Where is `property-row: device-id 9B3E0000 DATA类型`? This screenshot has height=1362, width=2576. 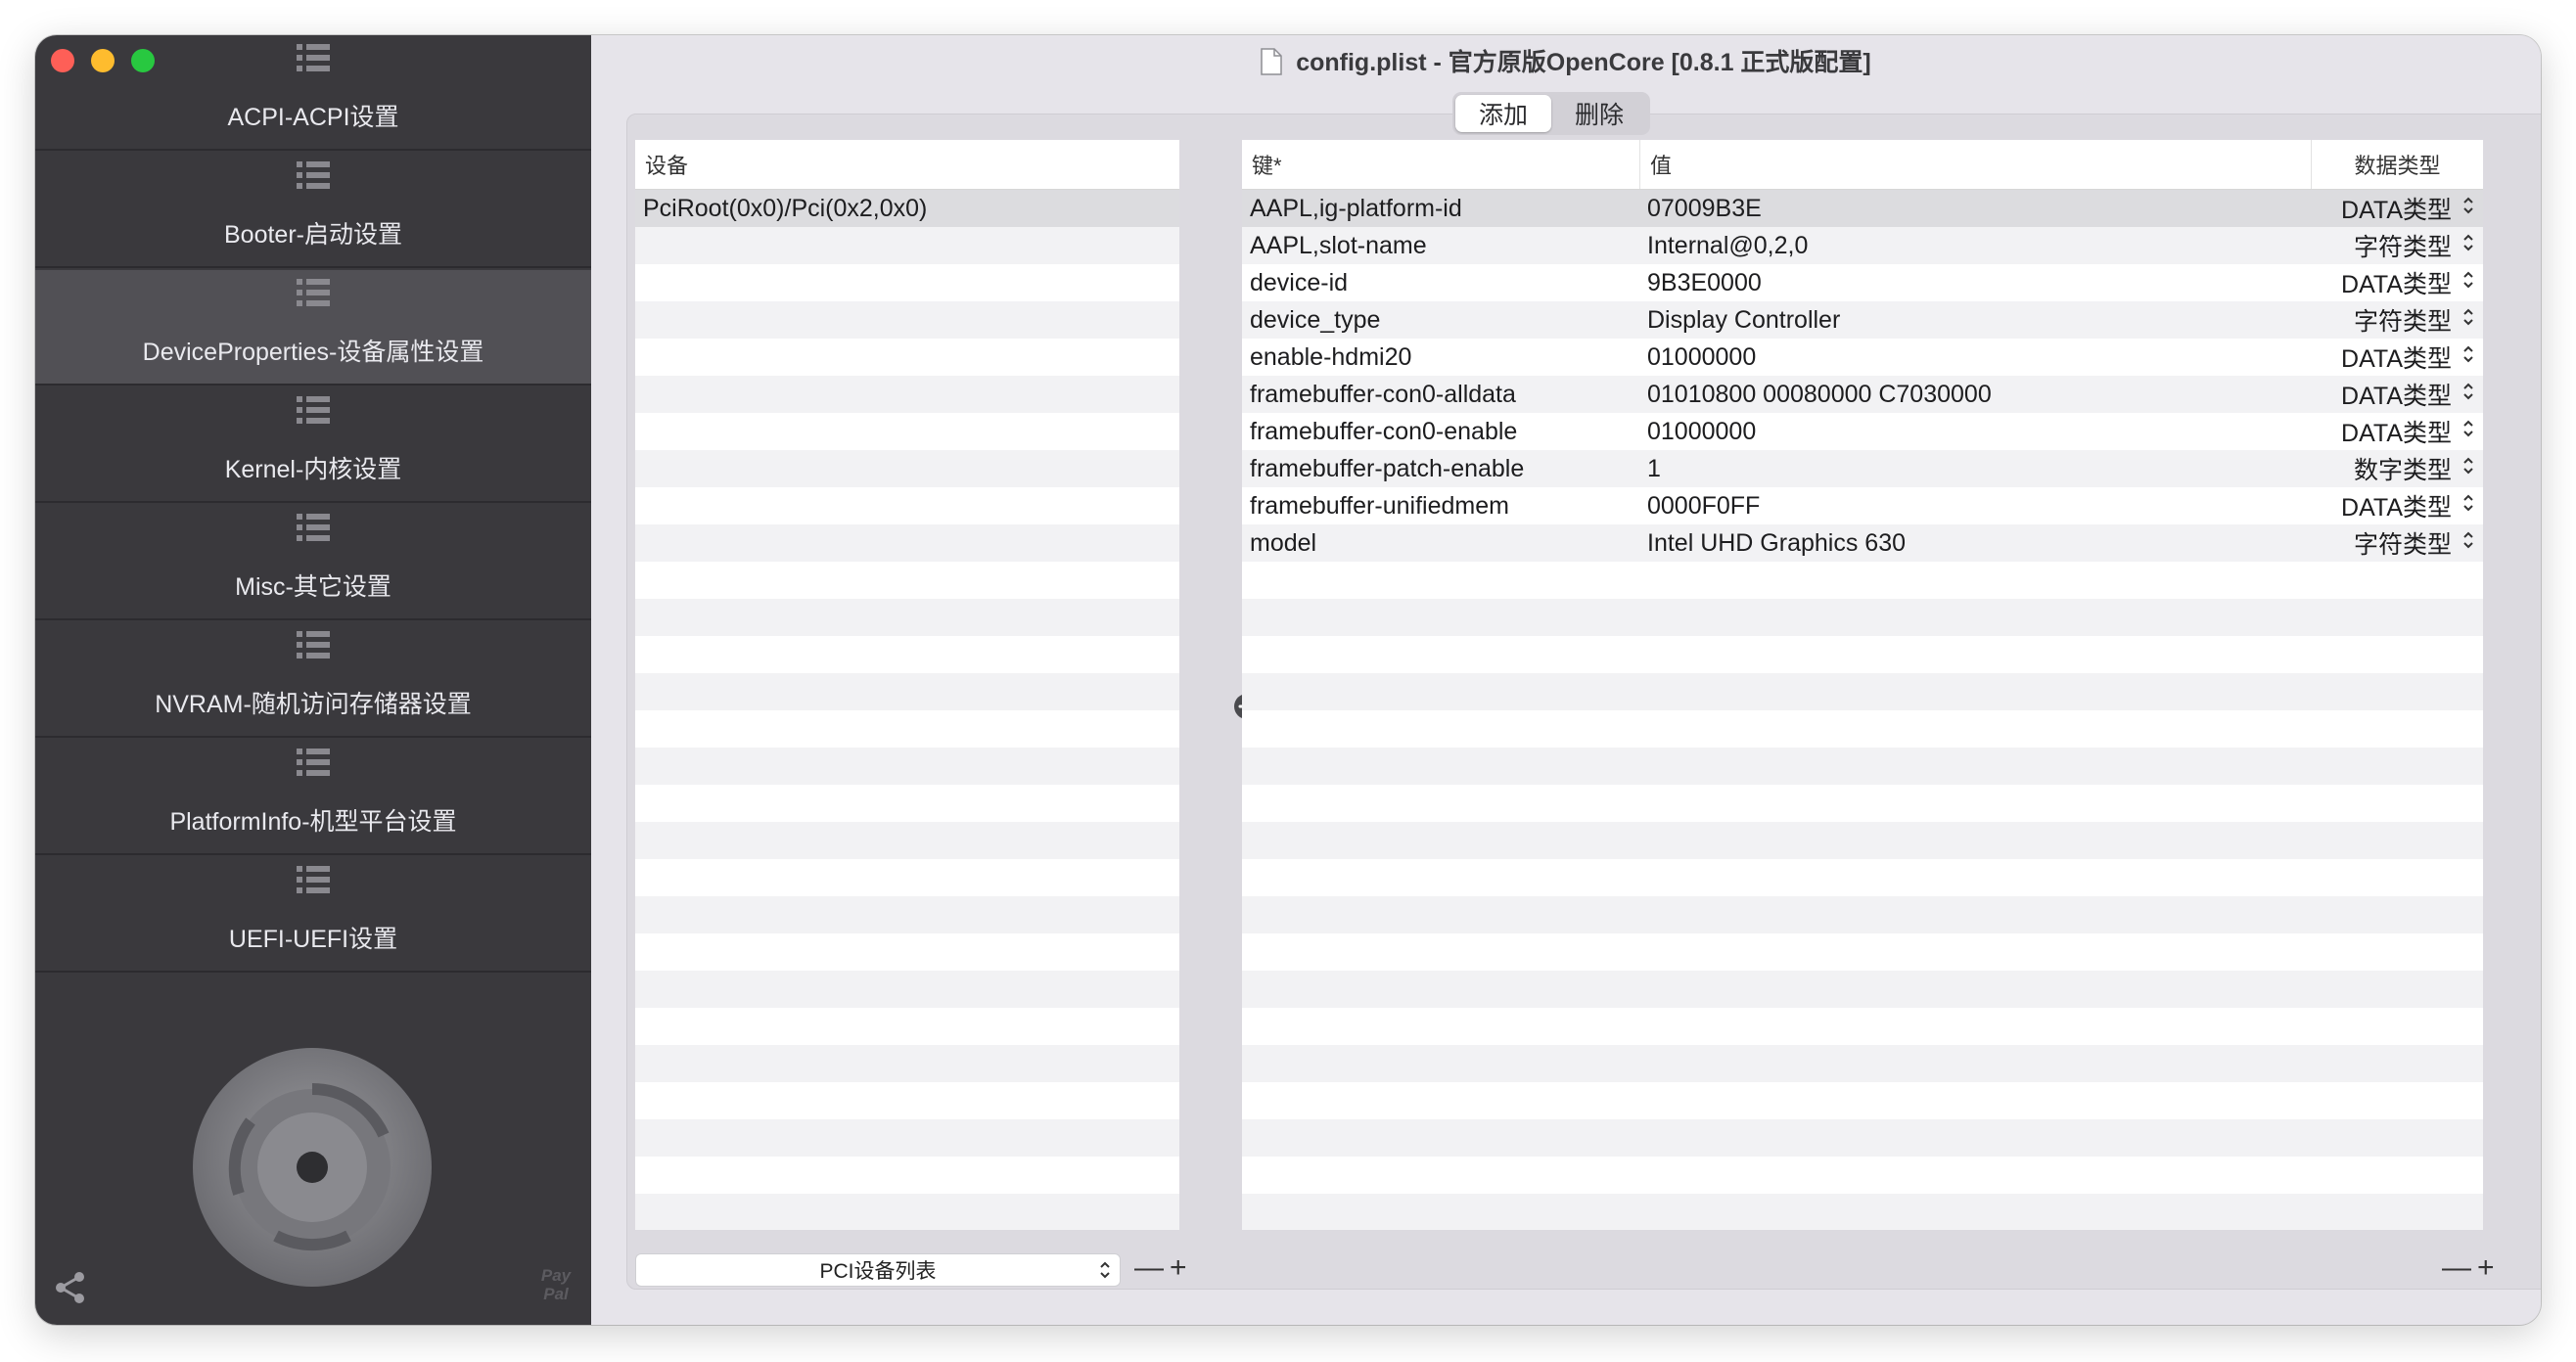
property-row: device-id 9B3E0000 DATA类型 is located at coordinates (1862, 282).